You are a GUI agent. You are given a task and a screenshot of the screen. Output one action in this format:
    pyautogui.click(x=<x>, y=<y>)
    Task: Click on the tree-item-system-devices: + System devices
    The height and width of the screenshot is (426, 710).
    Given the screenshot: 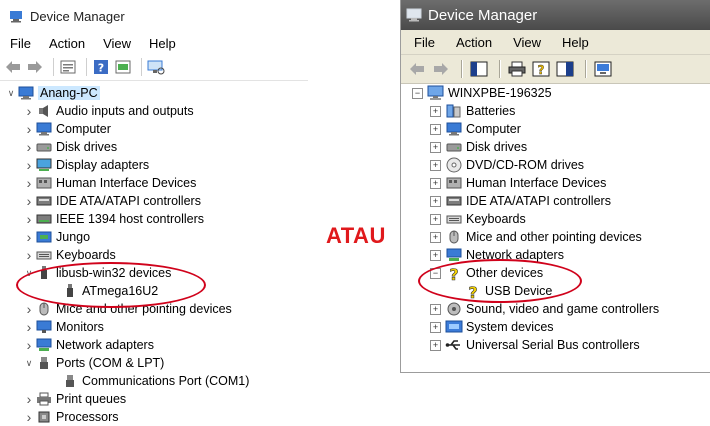 What is the action you would take?
    pyautogui.click(x=555, y=327)
    